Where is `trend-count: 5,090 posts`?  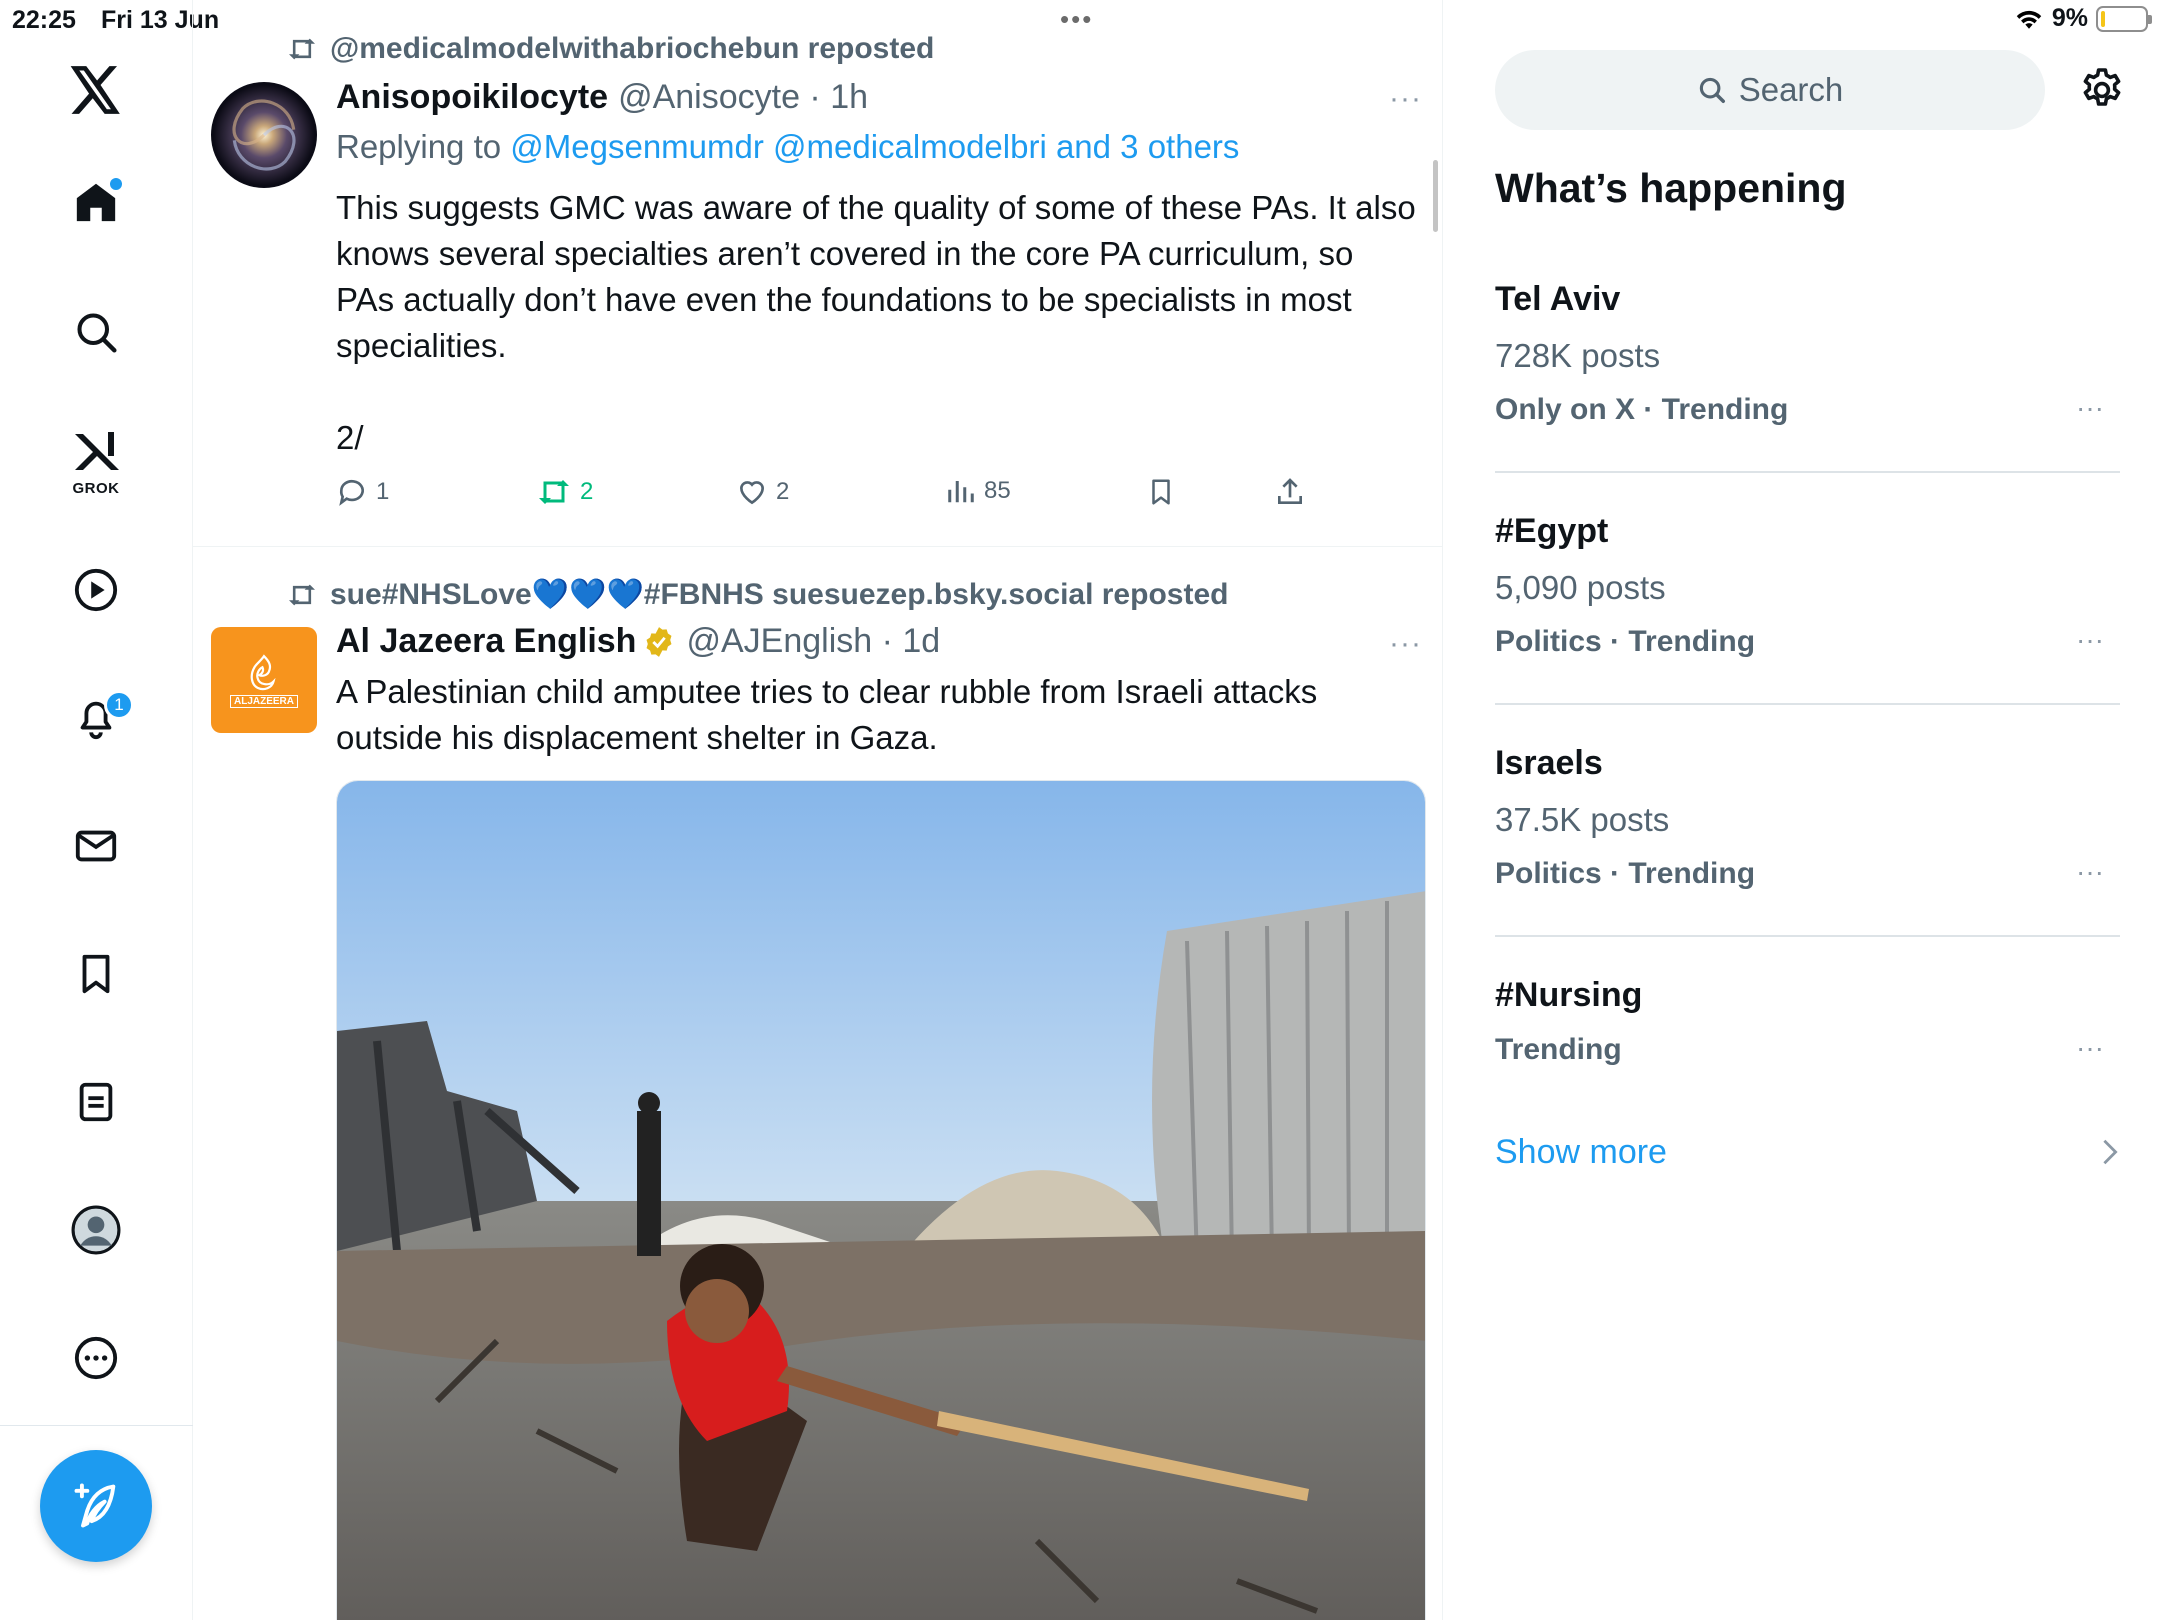
trend-count: 5,090 posts is located at coordinates (1580, 587).